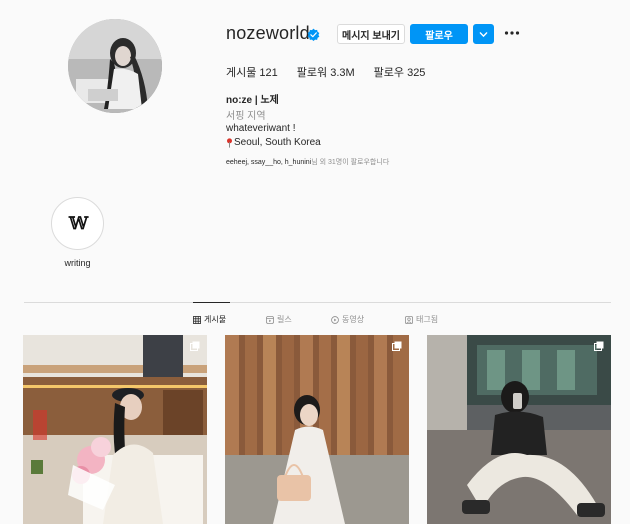 Image resolution: width=630 pixels, height=524 pixels. I want to click on tab-tagged: 태그됨, so click(421, 319).